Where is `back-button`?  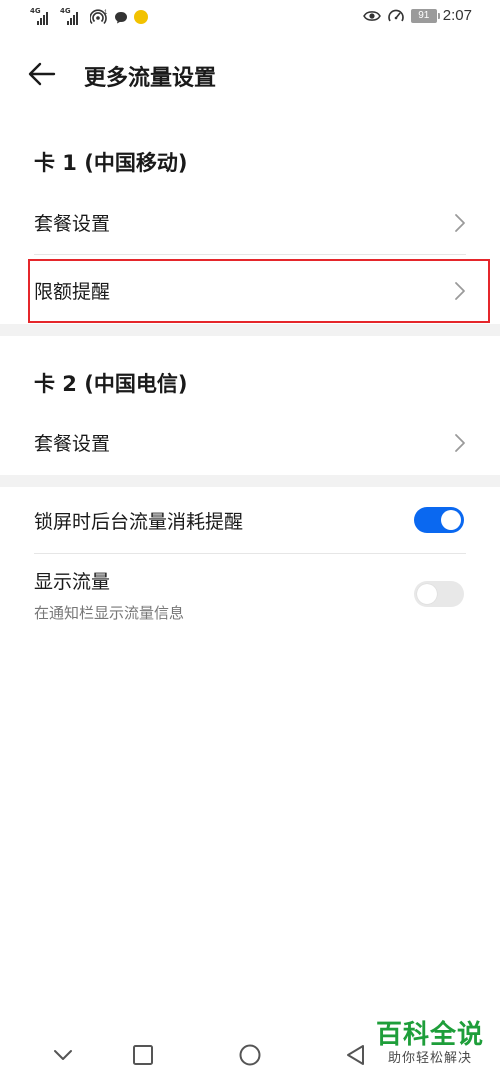 back-button is located at coordinates (48, 74).